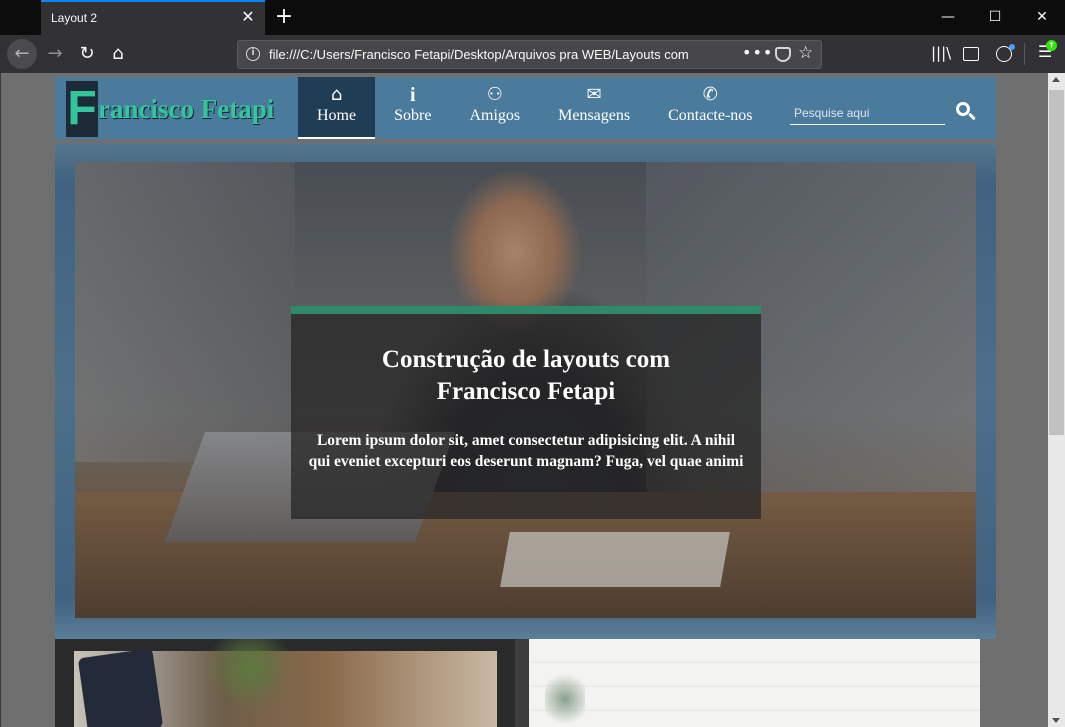 The image size is (1065, 727). I want to click on reload-icon: ↻, so click(87, 54).